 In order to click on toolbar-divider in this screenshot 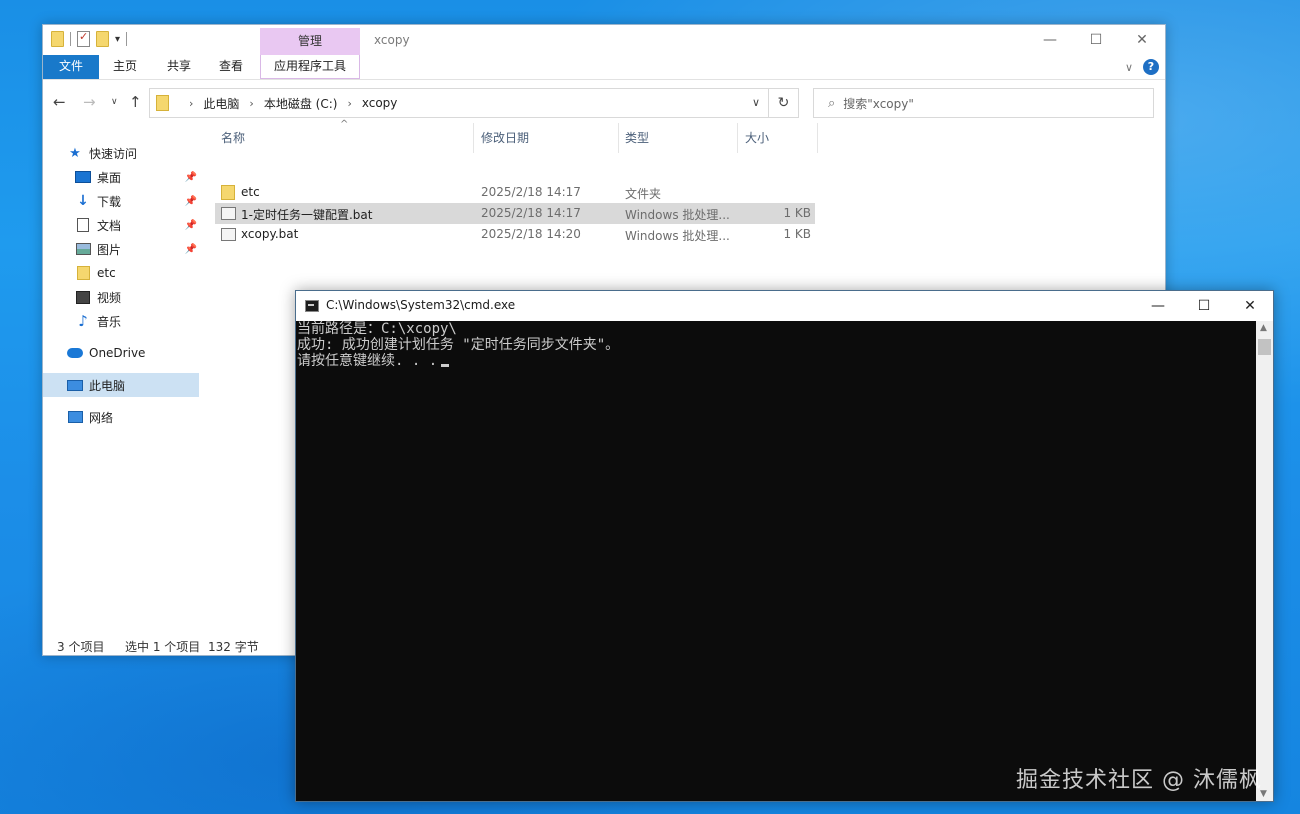, I will do `click(127, 39)`.